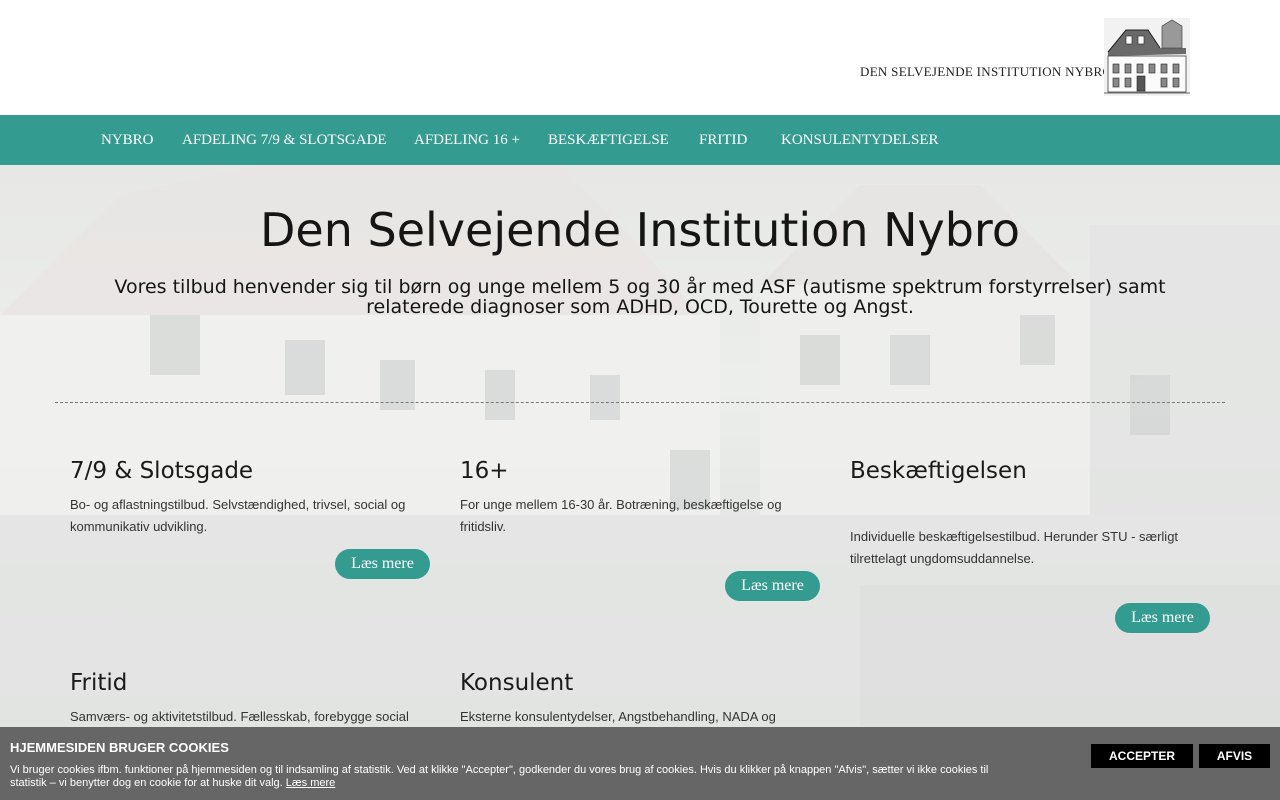 The height and width of the screenshot is (800, 1280). Describe the element at coordinates (640, 230) in the screenshot. I see `page-title: Den Selvejende Institution Nybro` at that location.